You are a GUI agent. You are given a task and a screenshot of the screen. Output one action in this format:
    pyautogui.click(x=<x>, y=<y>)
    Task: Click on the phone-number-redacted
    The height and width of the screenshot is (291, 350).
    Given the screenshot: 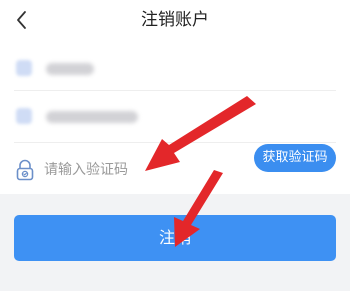 What is the action you would take?
    pyautogui.click(x=92, y=117)
    